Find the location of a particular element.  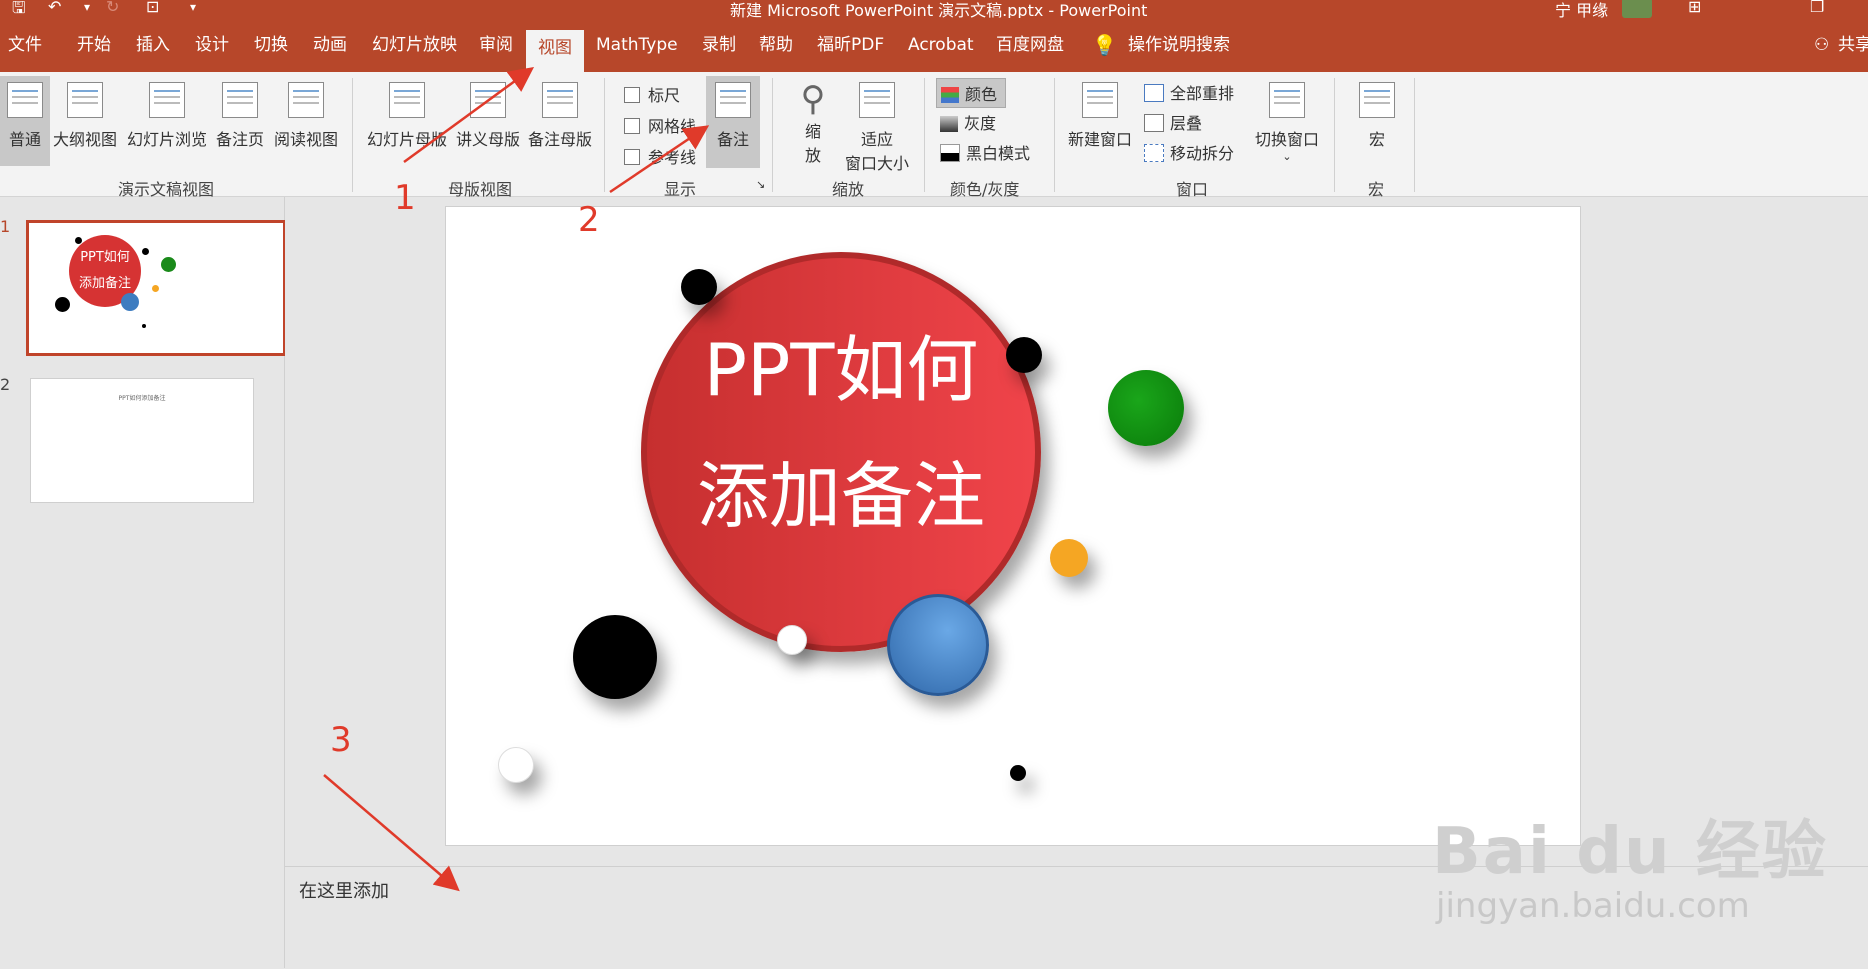

annotation-label-2: 2 is located at coordinates (589, 220).